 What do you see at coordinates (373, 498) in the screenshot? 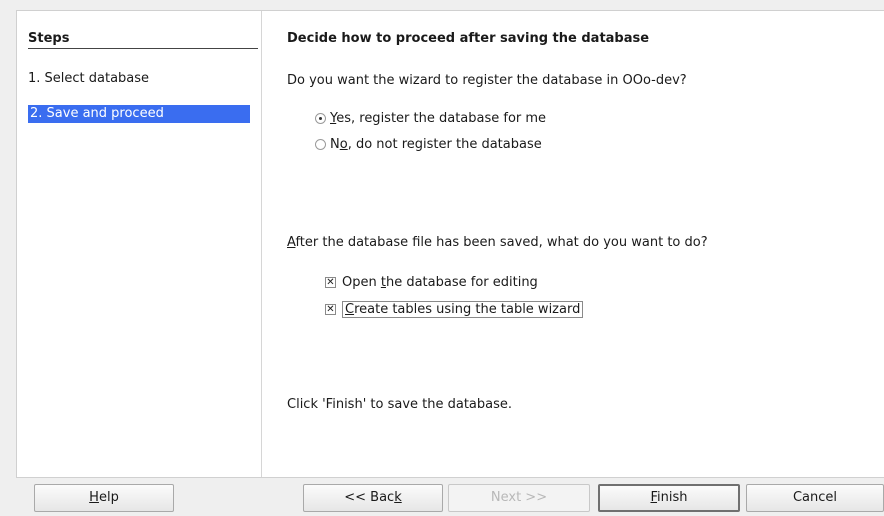
I see `back-button: << Back` at bounding box center [373, 498].